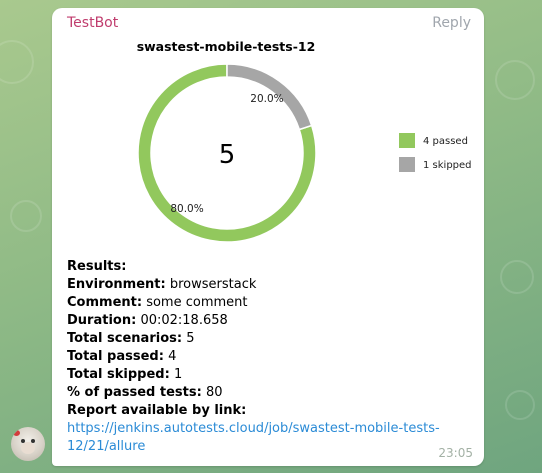 The image size is (542, 473). What do you see at coordinates (28, 448) in the screenshot?
I see `avatar-snout` at bounding box center [28, 448].